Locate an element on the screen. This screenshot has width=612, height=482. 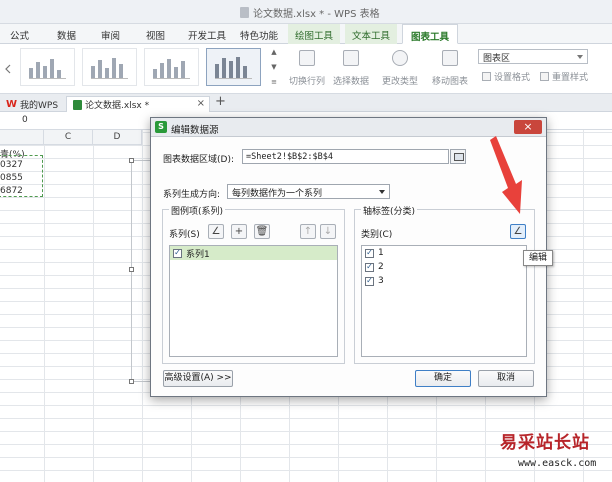
ribbon-tabs: 公式 数据 审阅 视图 开发工具 特色功能 绘图工具 文本工具 图表工具 is located at coordinates (306, 34).